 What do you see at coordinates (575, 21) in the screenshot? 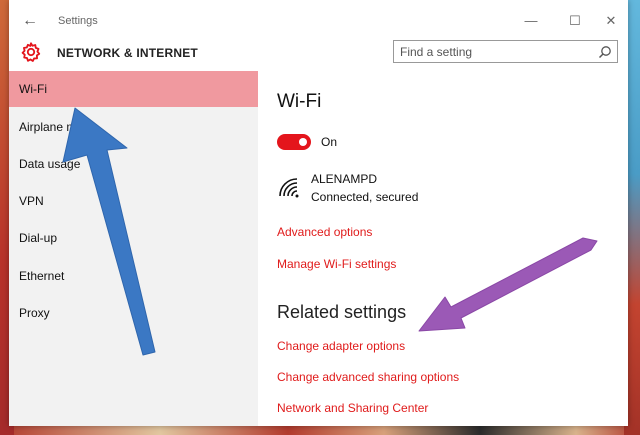
I see `maximize-button: ☐` at bounding box center [575, 21].